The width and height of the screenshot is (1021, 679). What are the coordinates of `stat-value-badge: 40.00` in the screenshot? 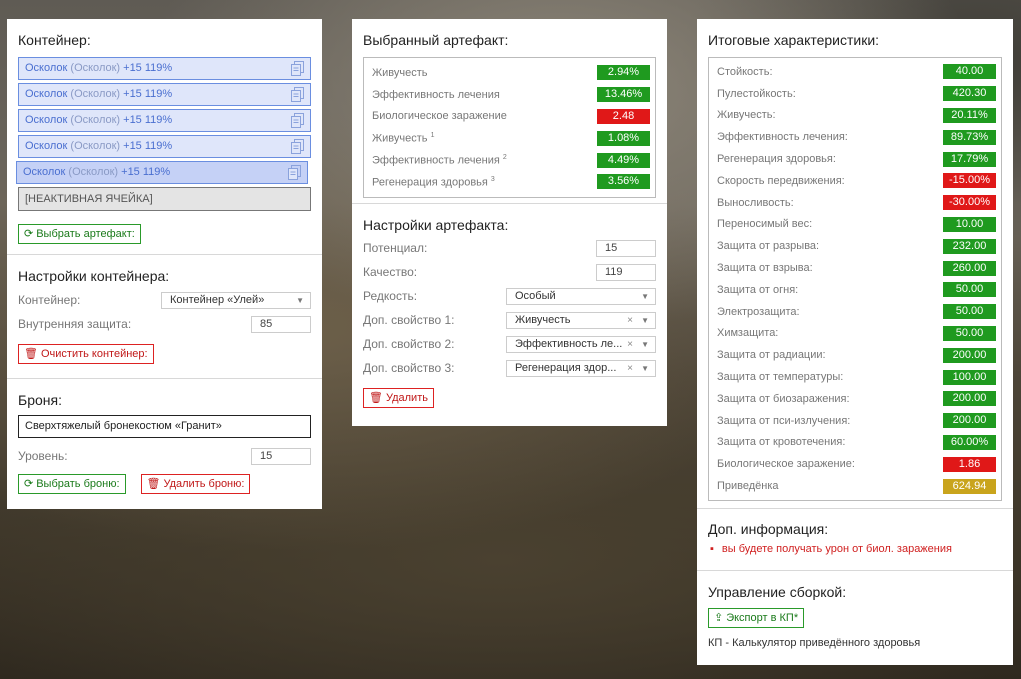 It's located at (969, 72).